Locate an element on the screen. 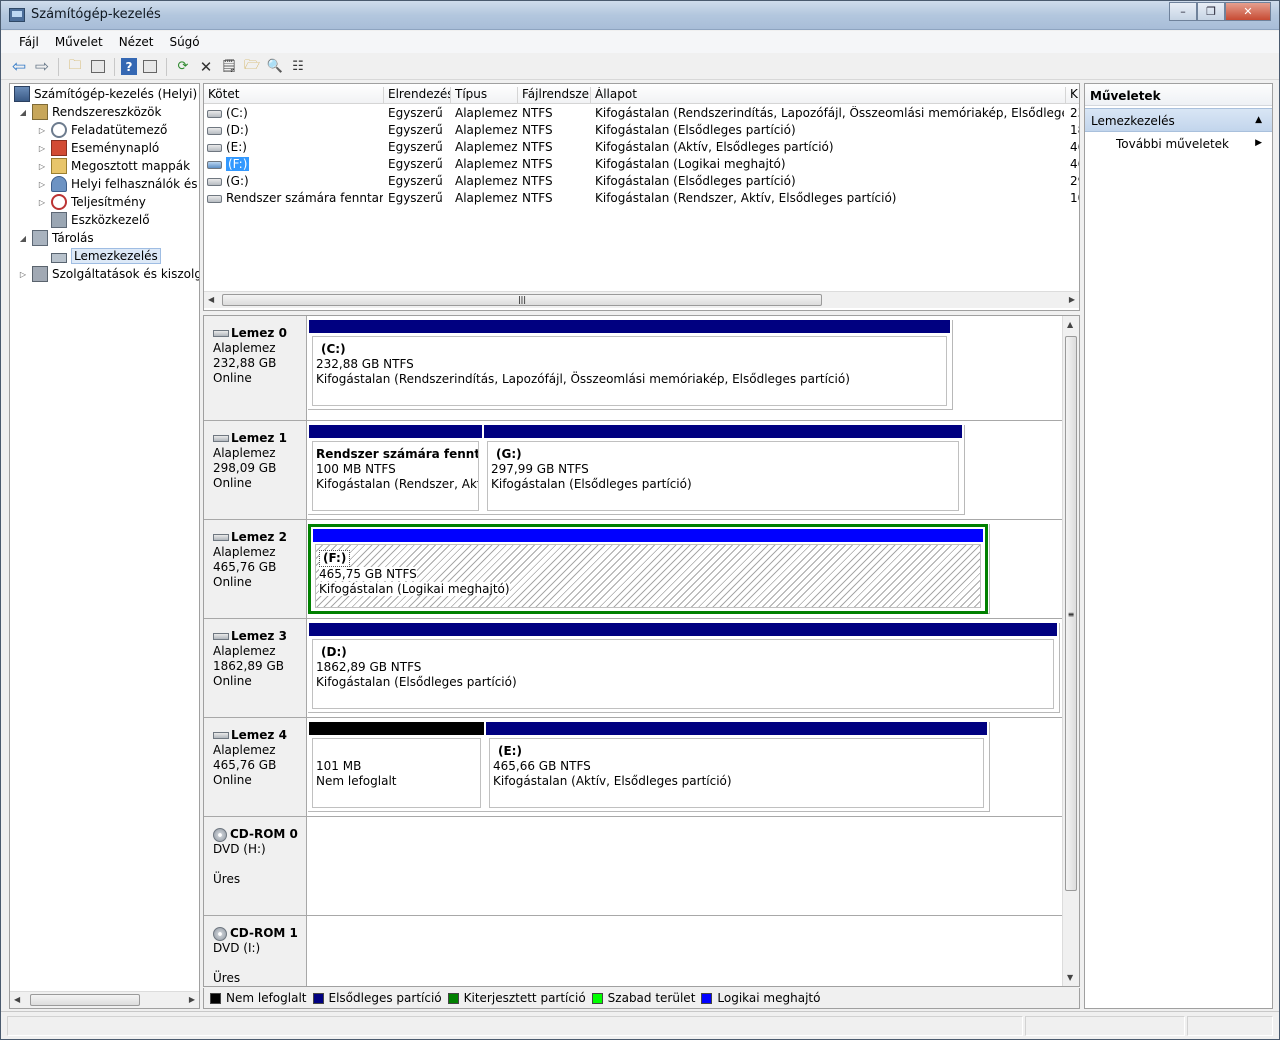  tree-system-tools: ◢ Rendszereszközök is located at coordinates (89, 112).